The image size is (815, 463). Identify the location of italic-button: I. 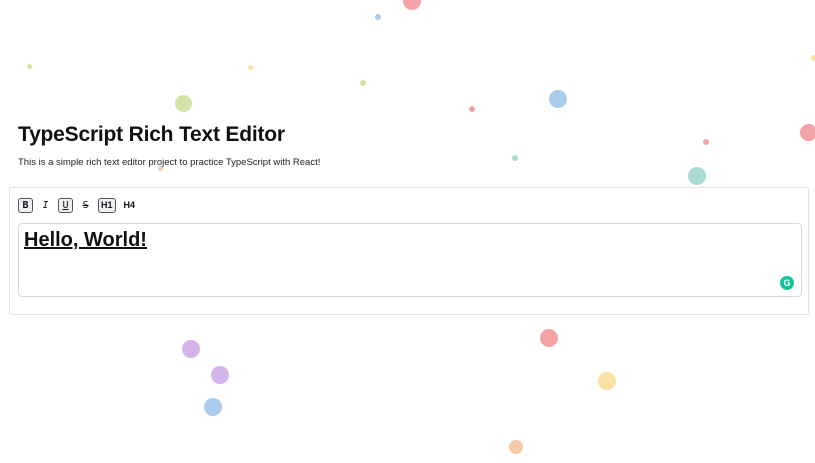
(45, 205).